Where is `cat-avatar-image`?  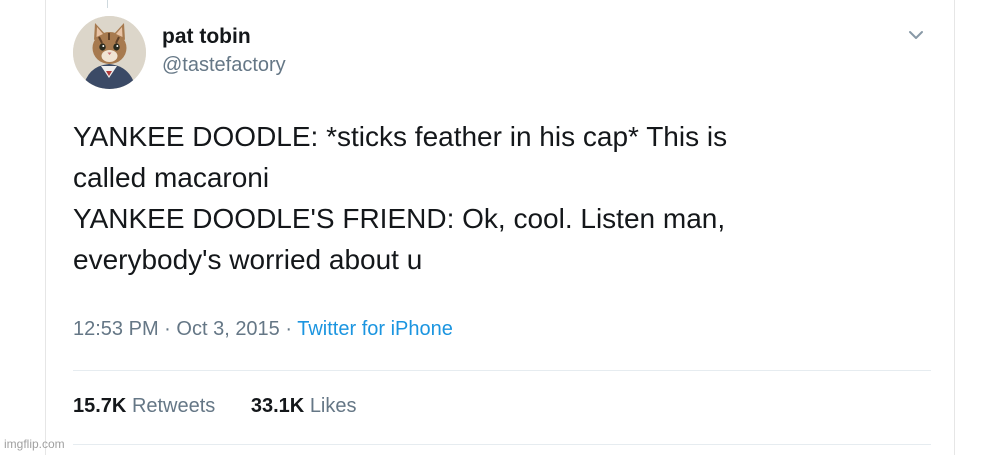 cat-avatar-image is located at coordinates (109, 52).